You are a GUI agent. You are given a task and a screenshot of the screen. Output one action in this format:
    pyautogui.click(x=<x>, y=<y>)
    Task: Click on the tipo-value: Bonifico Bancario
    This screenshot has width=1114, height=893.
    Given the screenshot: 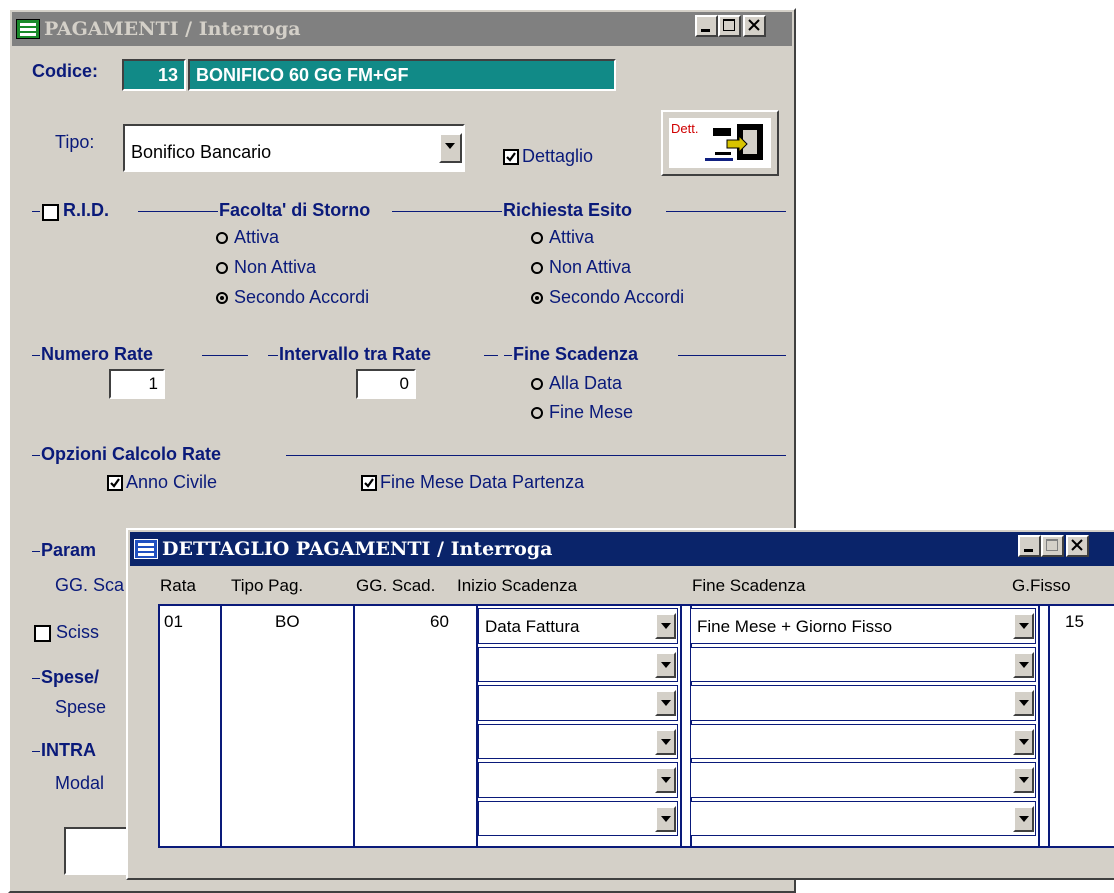 What is the action you would take?
    pyautogui.click(x=201, y=152)
    